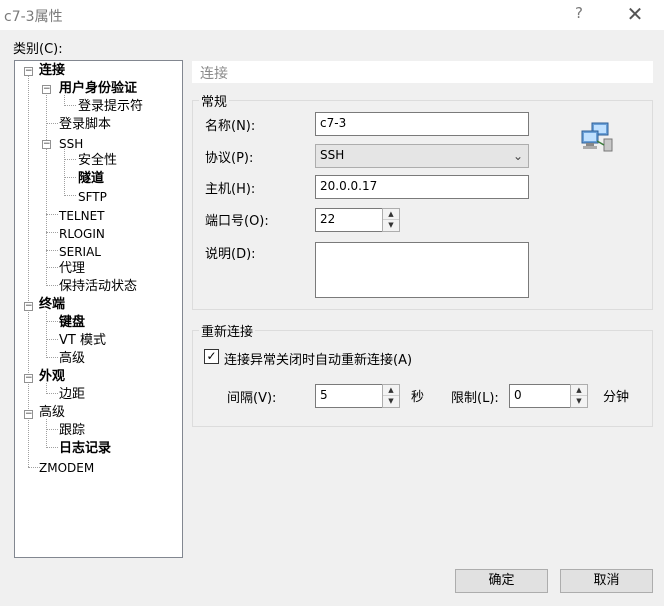  I want to click on tree-item-user-auth: 用户身份验证, so click(98, 89).